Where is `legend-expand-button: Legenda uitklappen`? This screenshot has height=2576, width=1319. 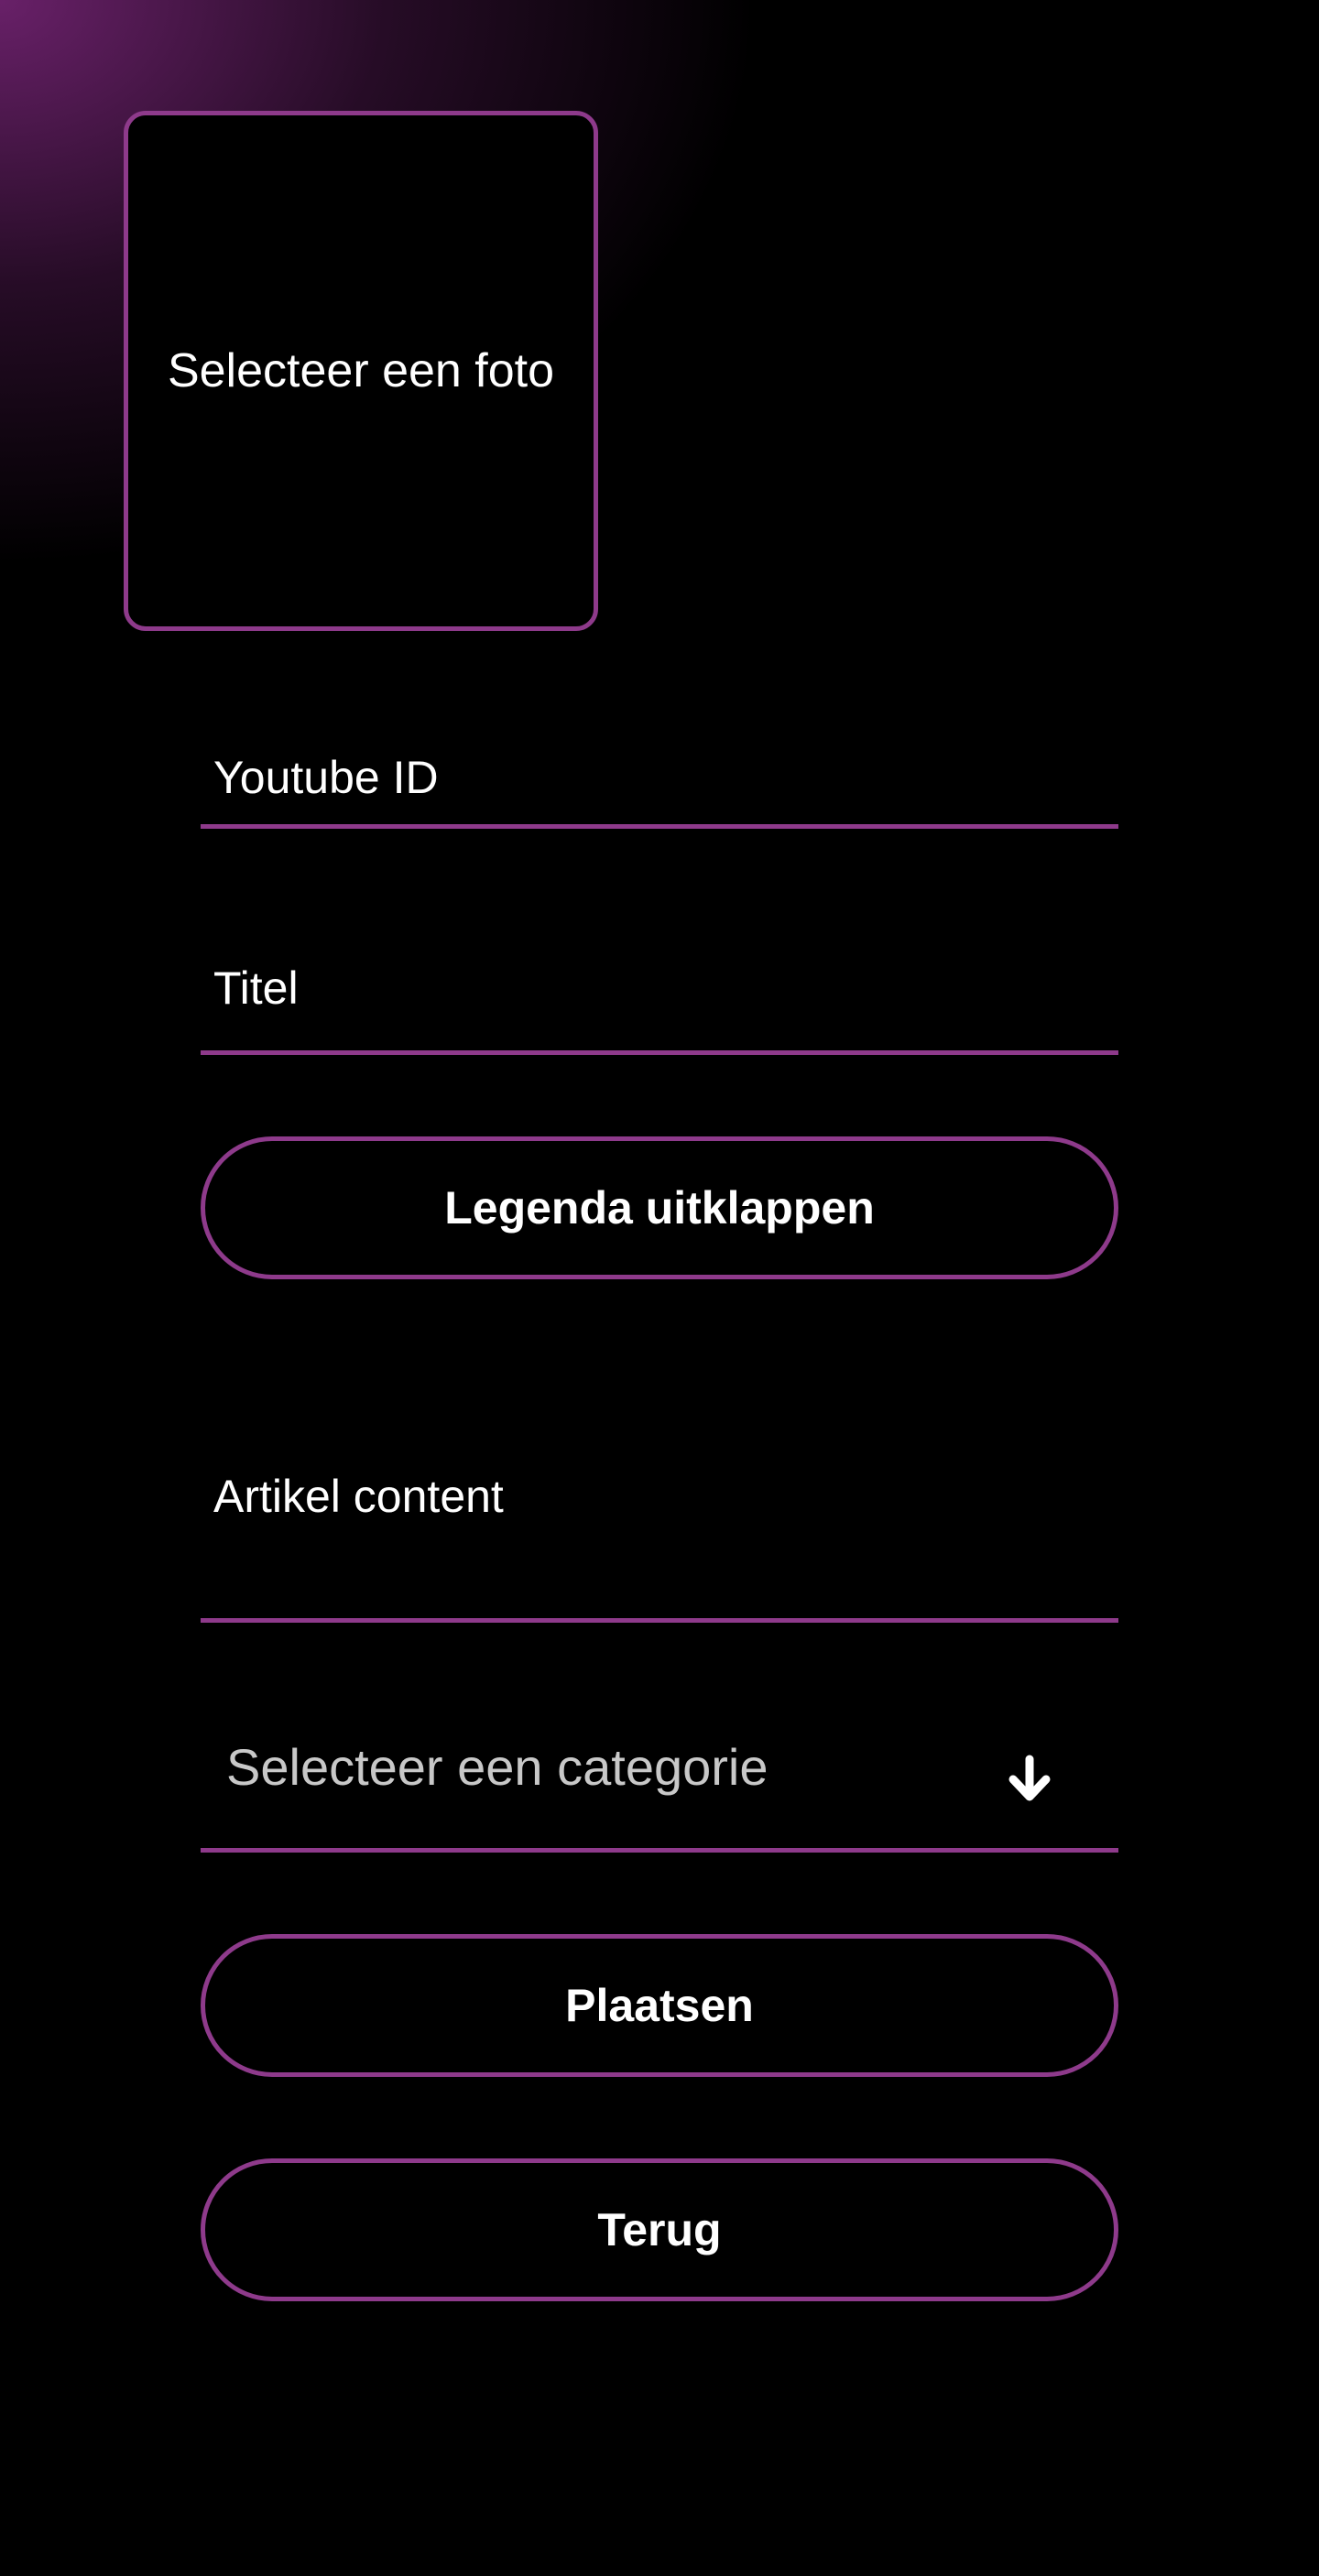 legend-expand-button: Legenda uitklappen is located at coordinates (659, 1207).